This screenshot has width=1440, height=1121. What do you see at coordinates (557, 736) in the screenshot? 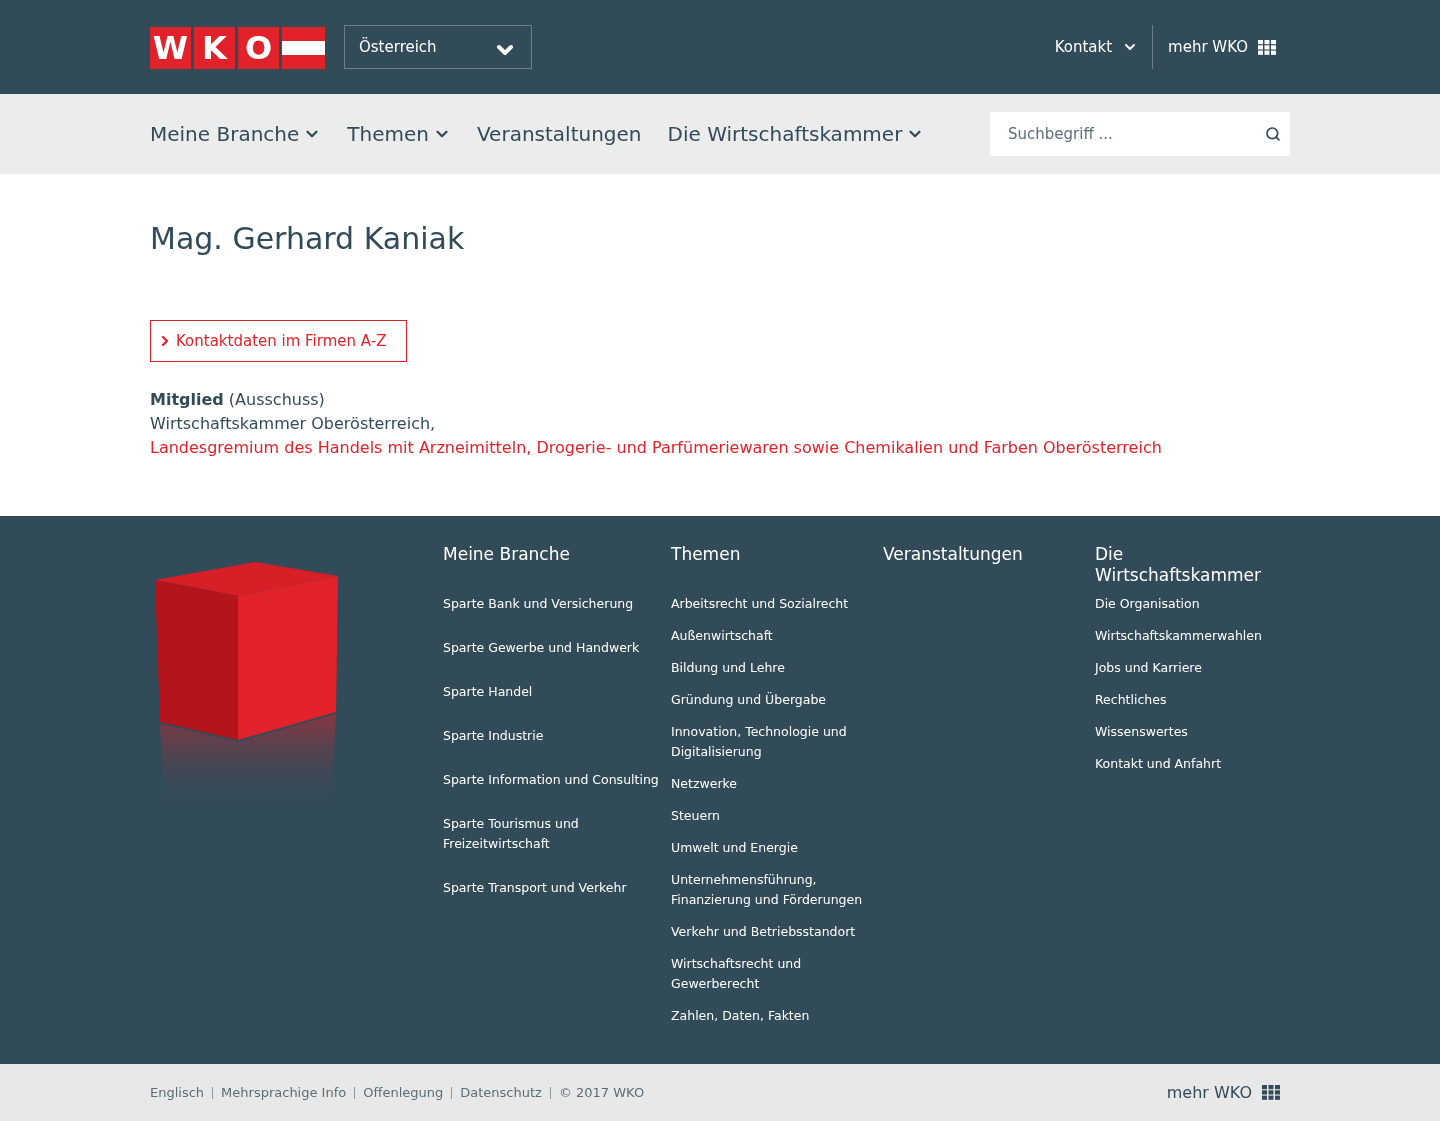
I see `footer-link: Sparte Industrie` at bounding box center [557, 736].